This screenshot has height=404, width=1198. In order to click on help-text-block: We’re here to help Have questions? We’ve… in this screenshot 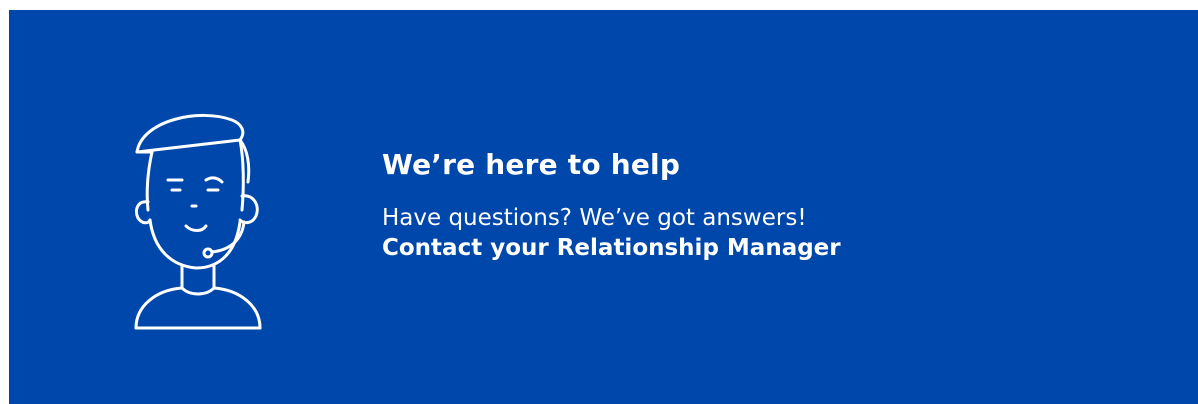, I will do `click(611, 205)`.